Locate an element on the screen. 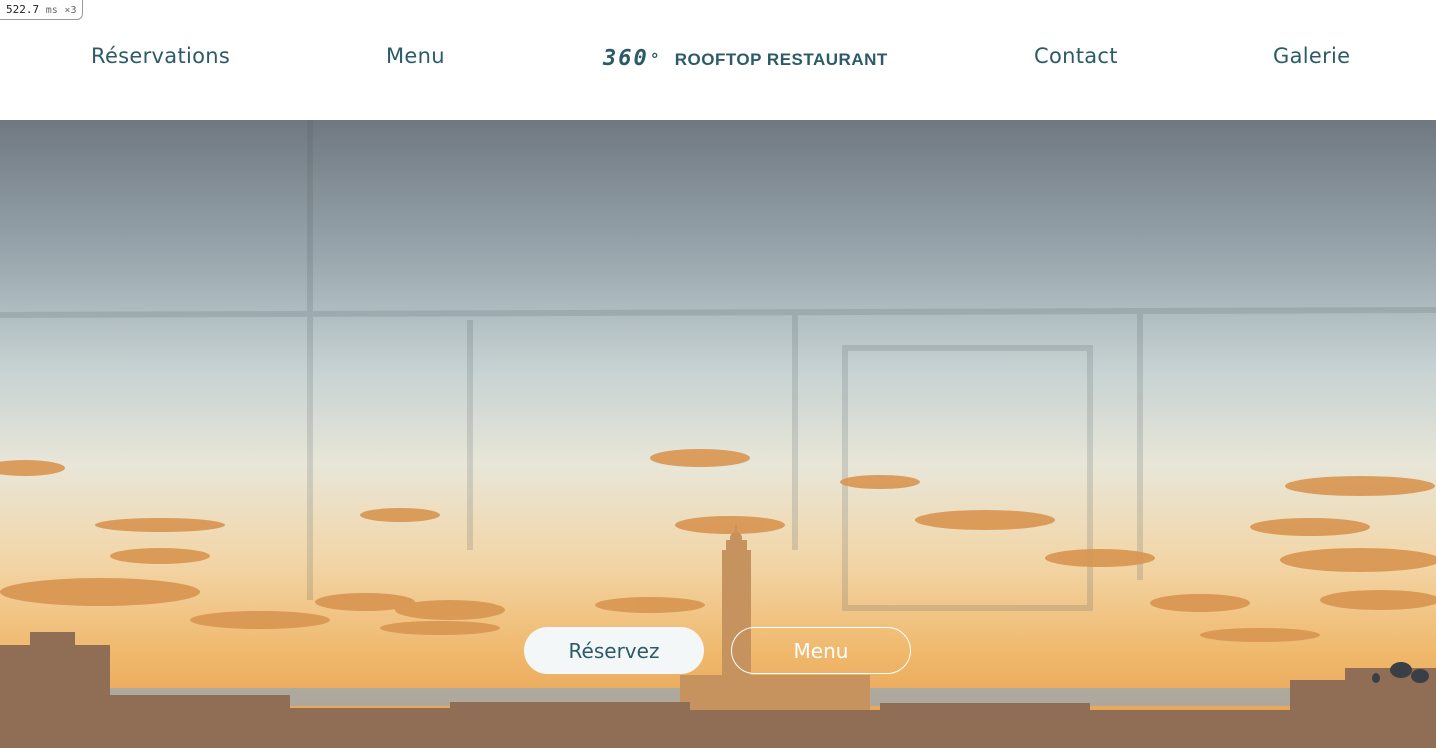 The width and height of the screenshot is (1436, 748). menu-button: Menu is located at coordinates (821, 650).